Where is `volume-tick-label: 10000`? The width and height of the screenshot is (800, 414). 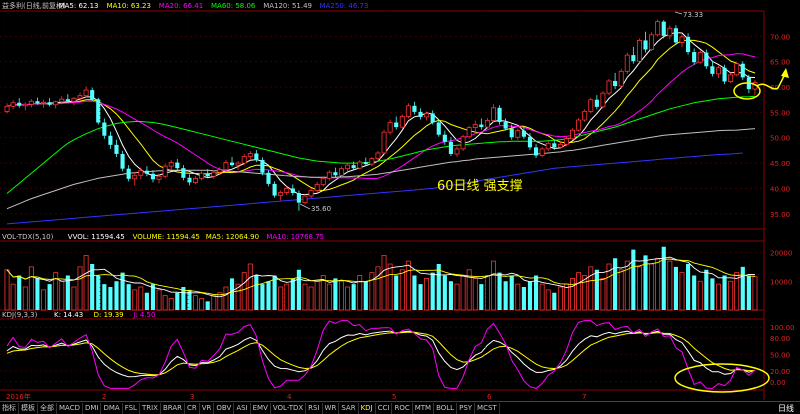 volume-tick-label: 10000 is located at coordinates (781, 282).